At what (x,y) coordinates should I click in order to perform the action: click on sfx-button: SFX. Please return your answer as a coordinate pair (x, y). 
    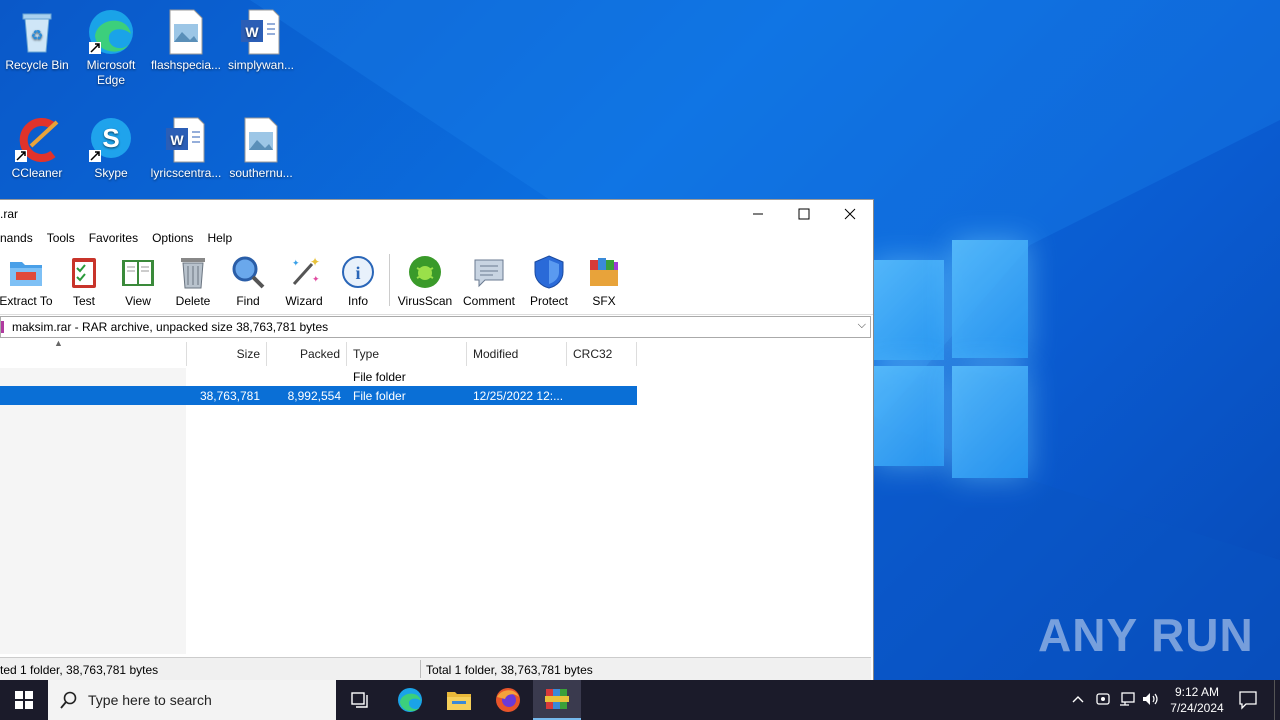
    Looking at the image, I should click on (604, 280).